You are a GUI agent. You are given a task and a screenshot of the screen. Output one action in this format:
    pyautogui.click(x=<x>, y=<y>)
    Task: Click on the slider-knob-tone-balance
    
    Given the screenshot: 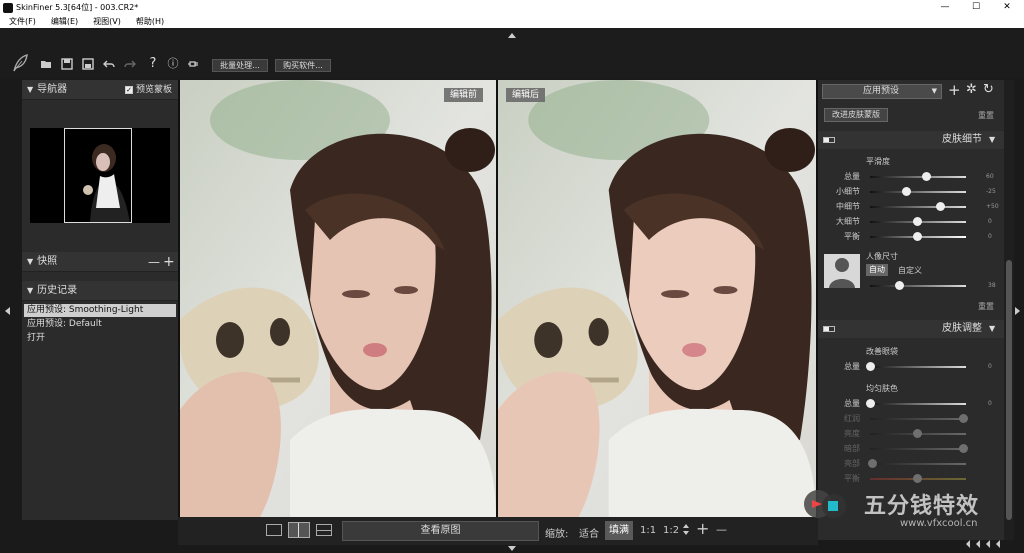 What is the action you would take?
    pyautogui.click(x=917, y=478)
    